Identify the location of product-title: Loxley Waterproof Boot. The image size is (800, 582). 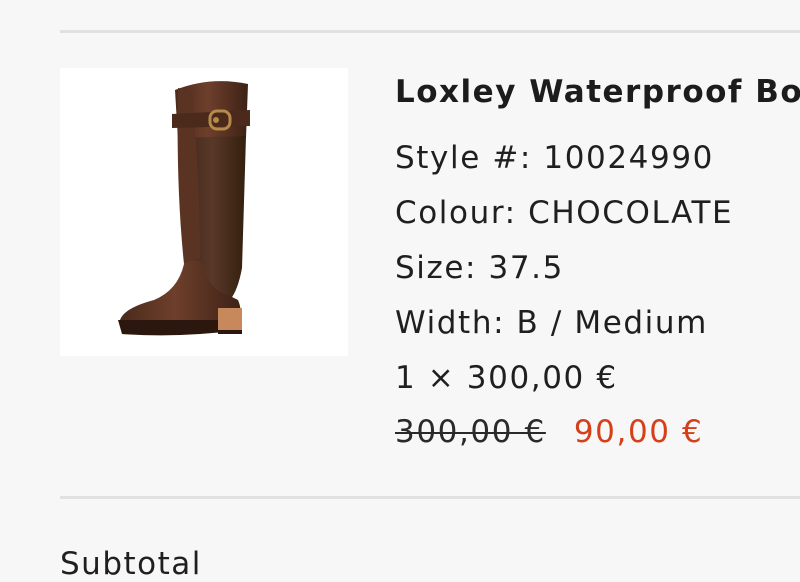
(597, 92).